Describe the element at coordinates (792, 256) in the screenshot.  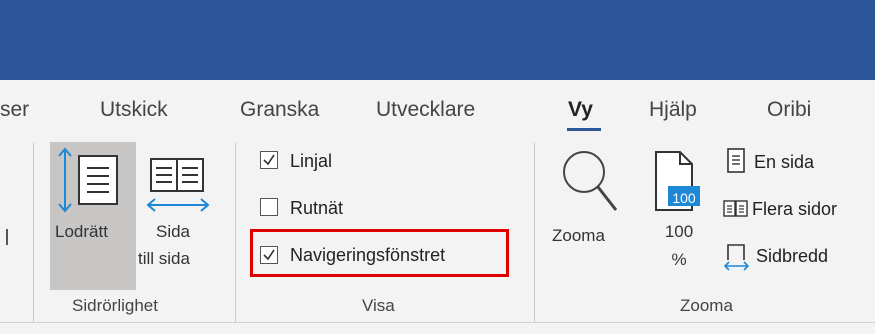
I see `page-width-label: Sidbredd` at that location.